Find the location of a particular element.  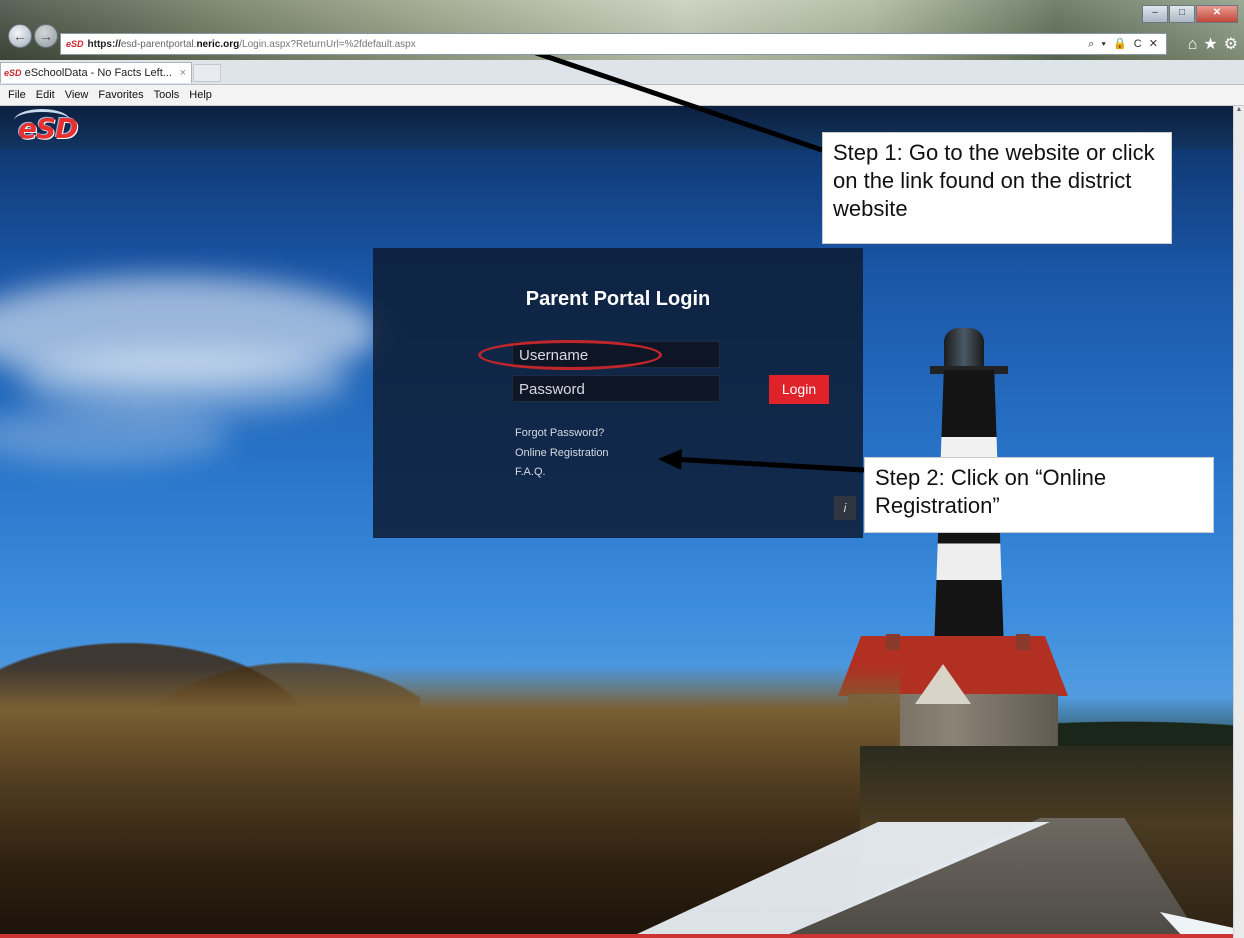

login-title: Parent Portal Login is located at coordinates (618, 299).